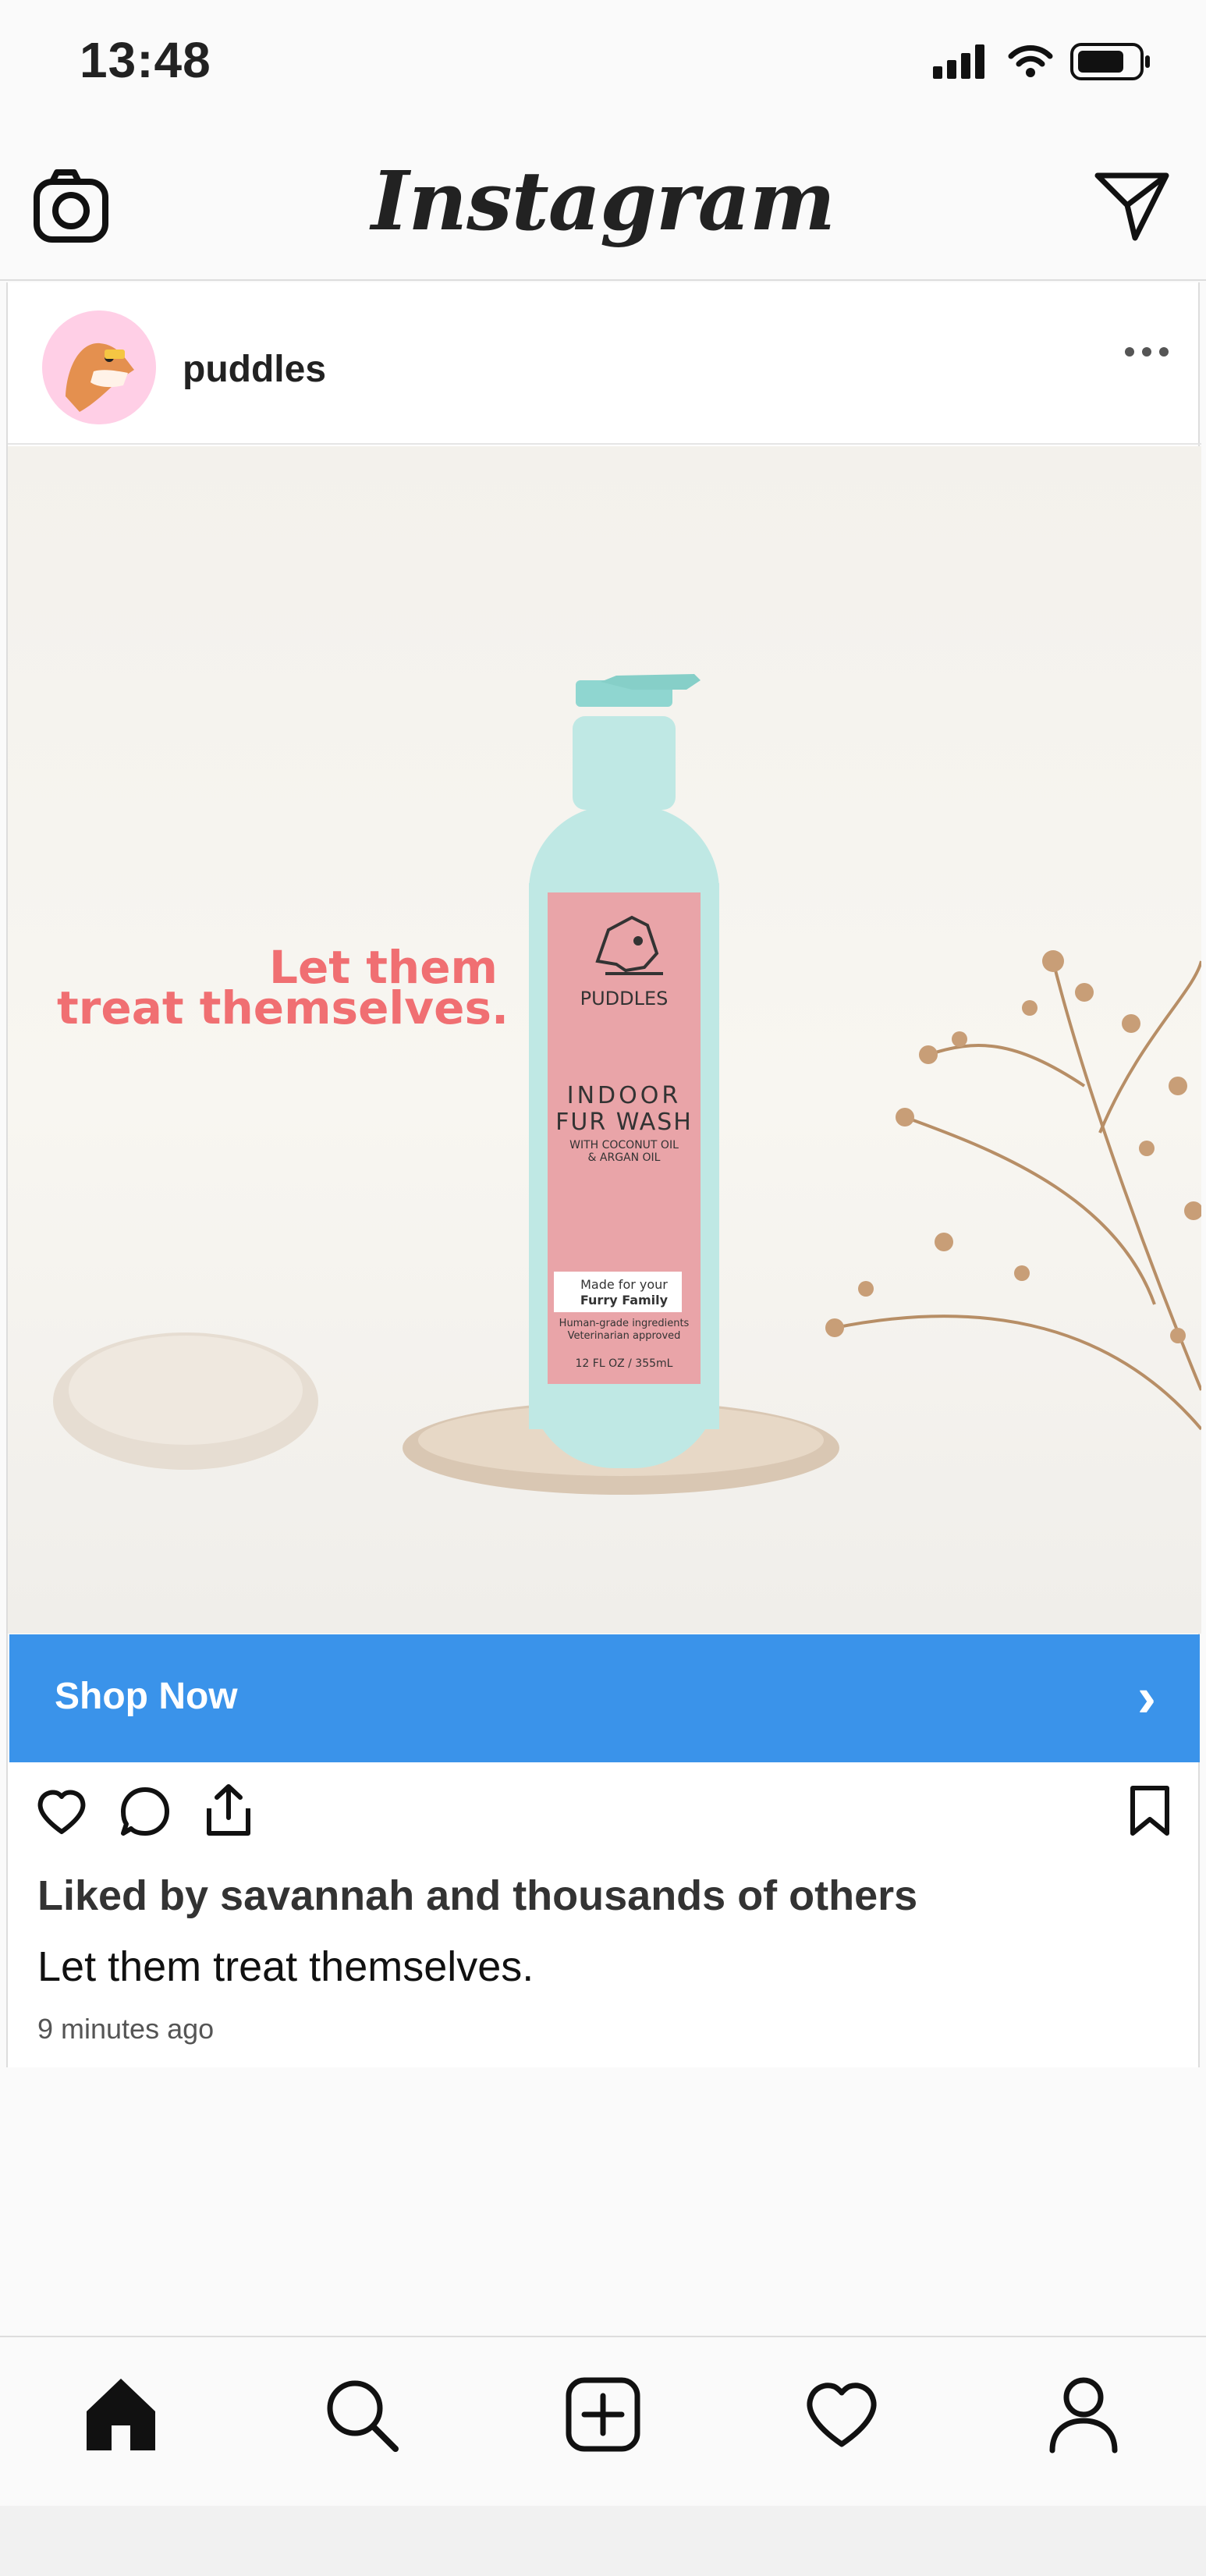  I want to click on post-header: puddles, so click(604, 363).